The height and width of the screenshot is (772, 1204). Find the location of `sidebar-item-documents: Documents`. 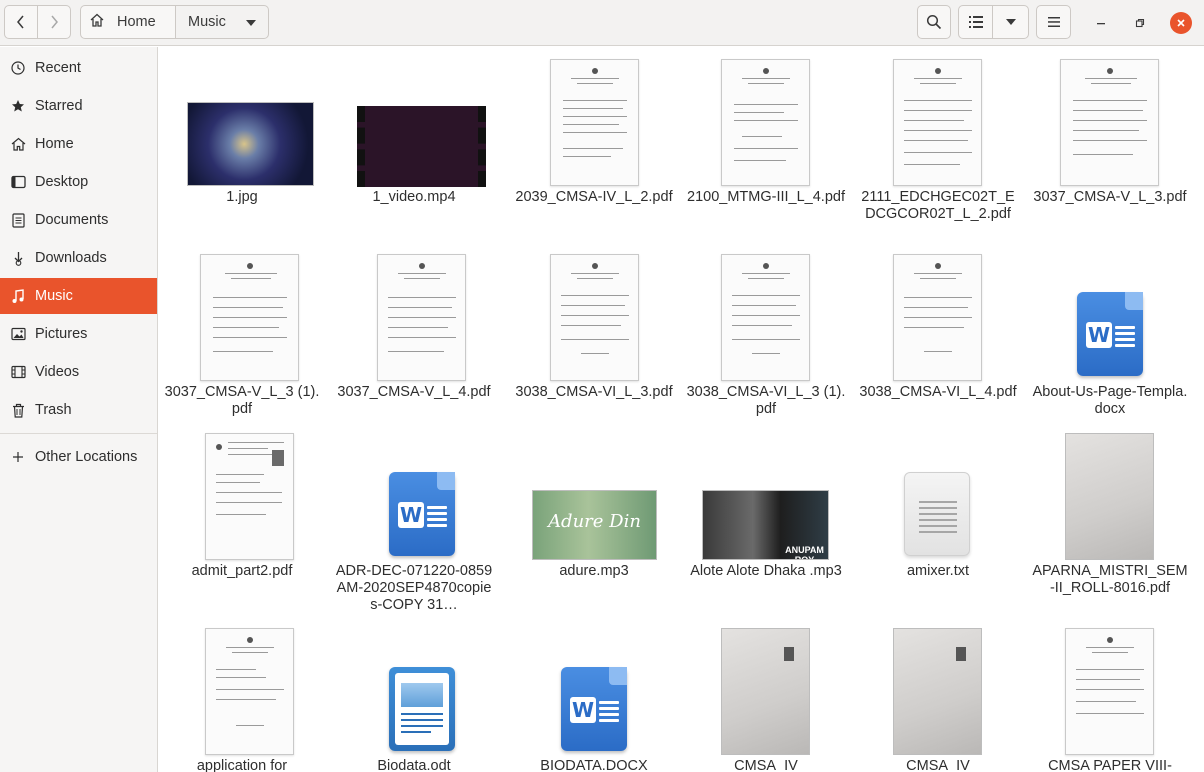

sidebar-item-documents: Documents is located at coordinates (78, 220).